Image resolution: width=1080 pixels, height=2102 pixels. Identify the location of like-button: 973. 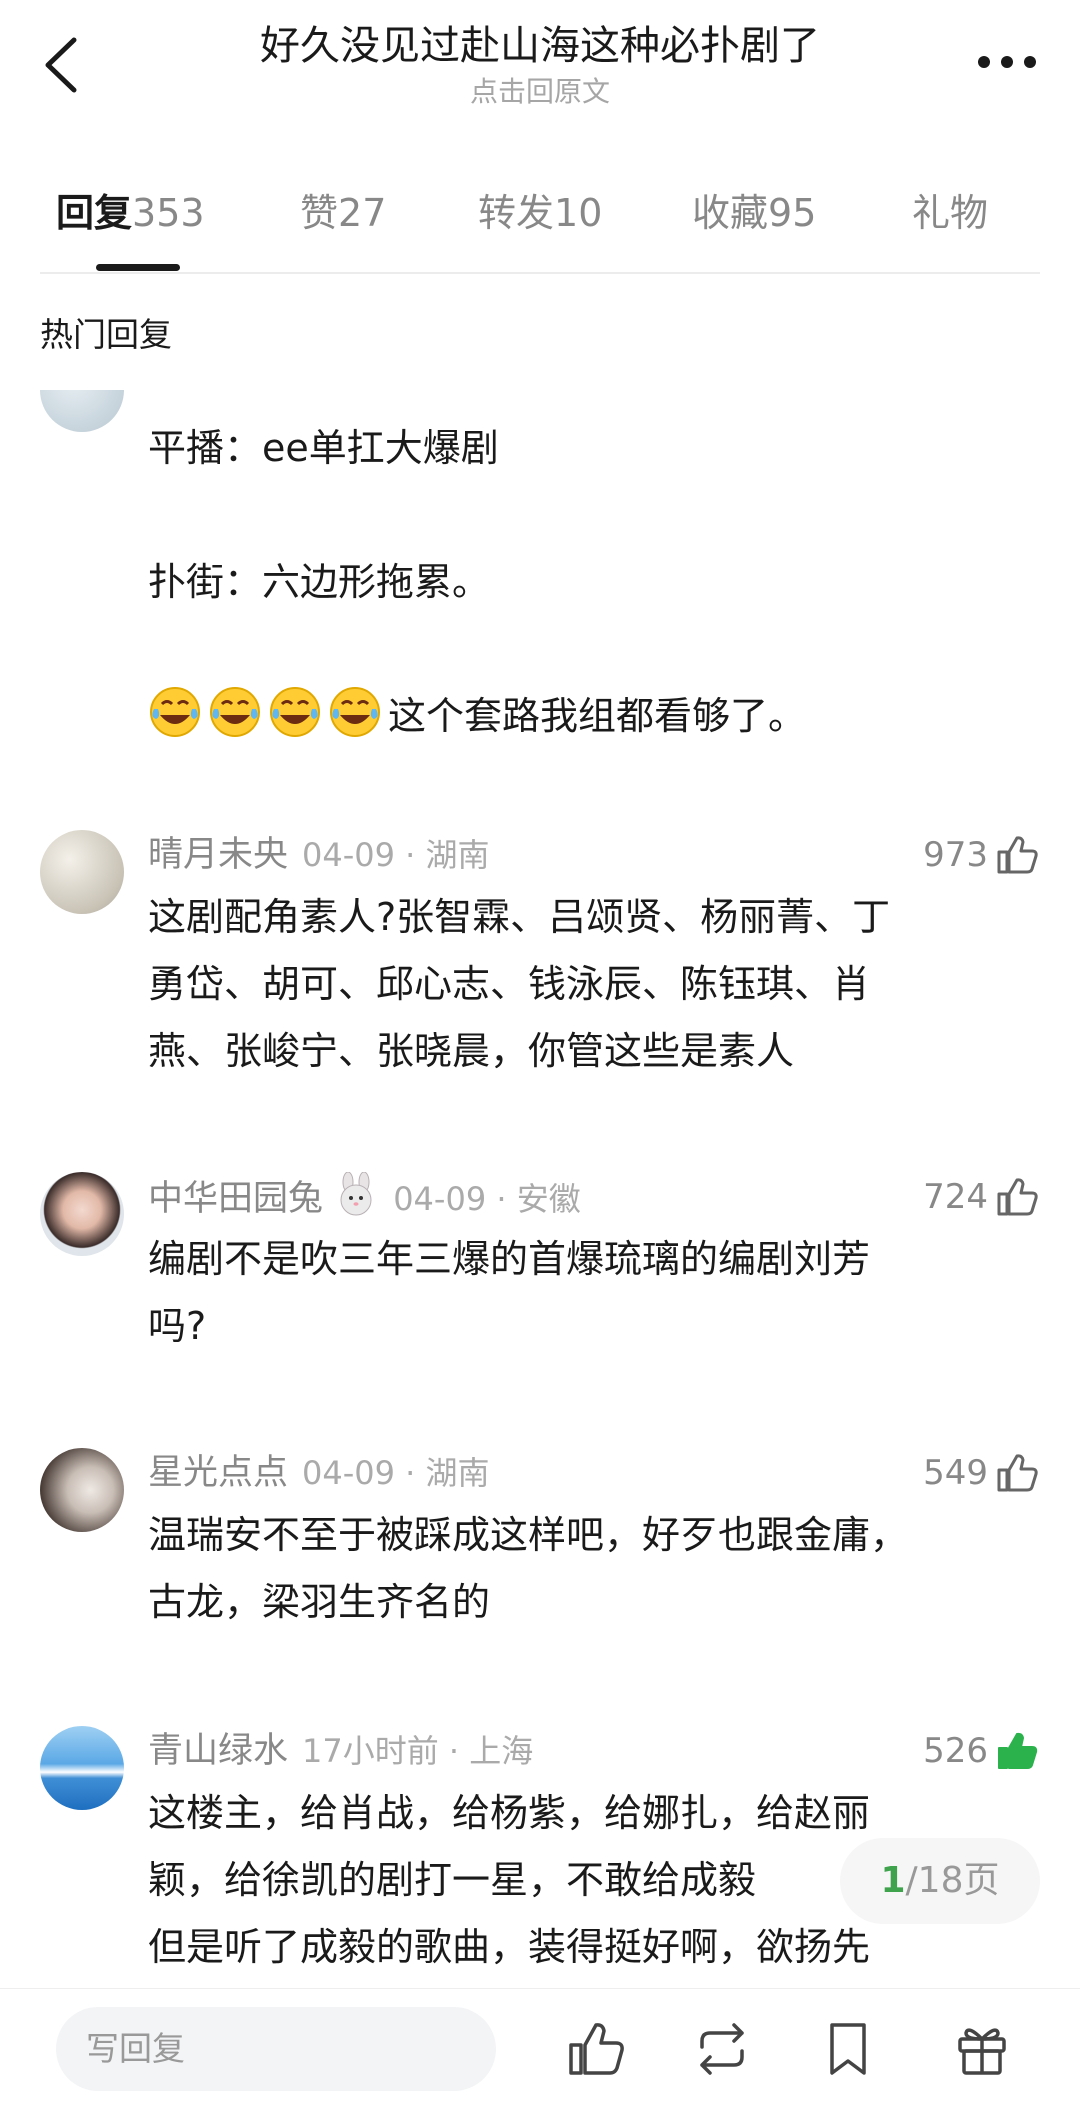
(981, 855).